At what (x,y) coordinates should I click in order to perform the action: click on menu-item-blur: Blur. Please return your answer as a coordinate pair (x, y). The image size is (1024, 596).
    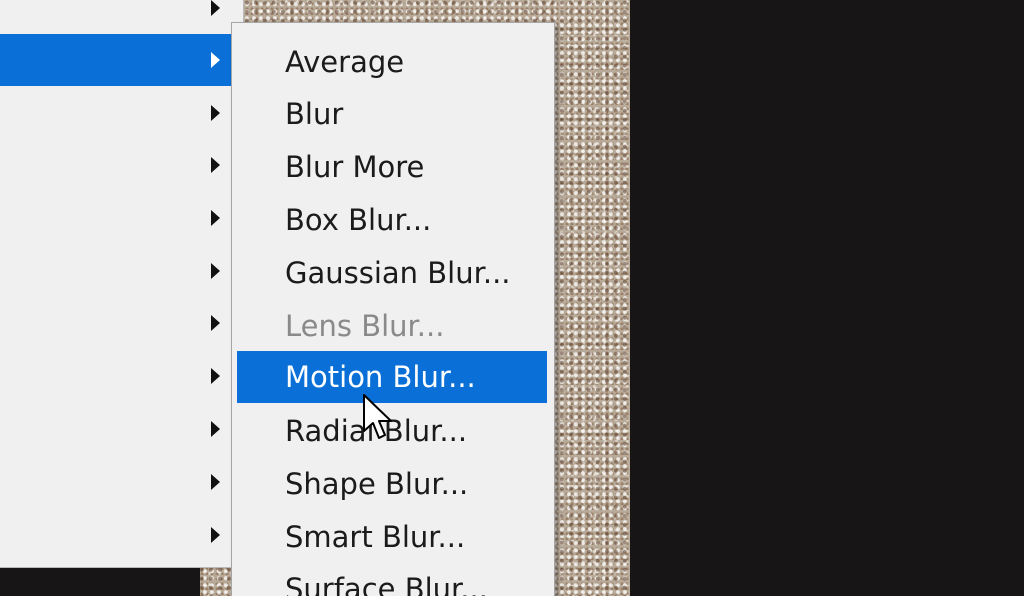
    Looking at the image, I should click on (392, 114).